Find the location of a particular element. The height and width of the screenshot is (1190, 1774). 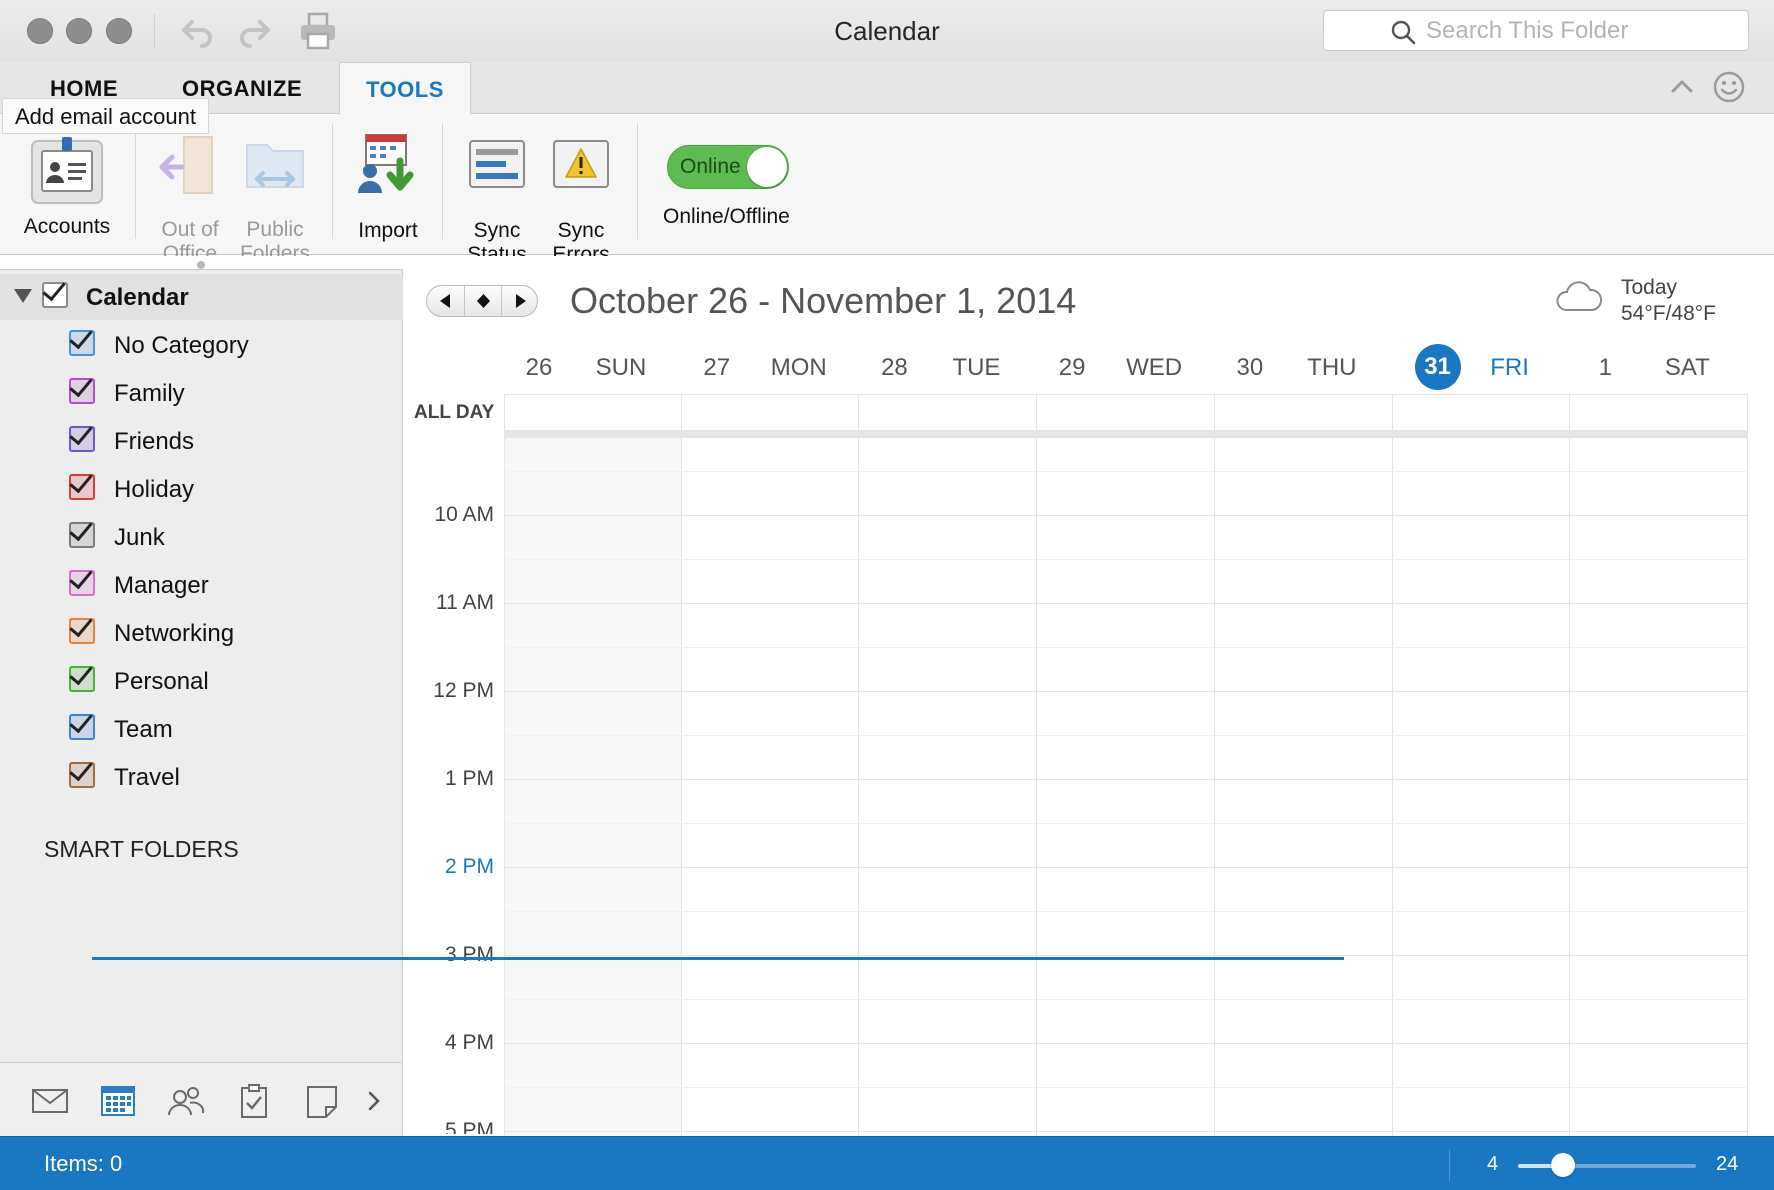

online-offline-toggle: Online is located at coordinates (728, 167).